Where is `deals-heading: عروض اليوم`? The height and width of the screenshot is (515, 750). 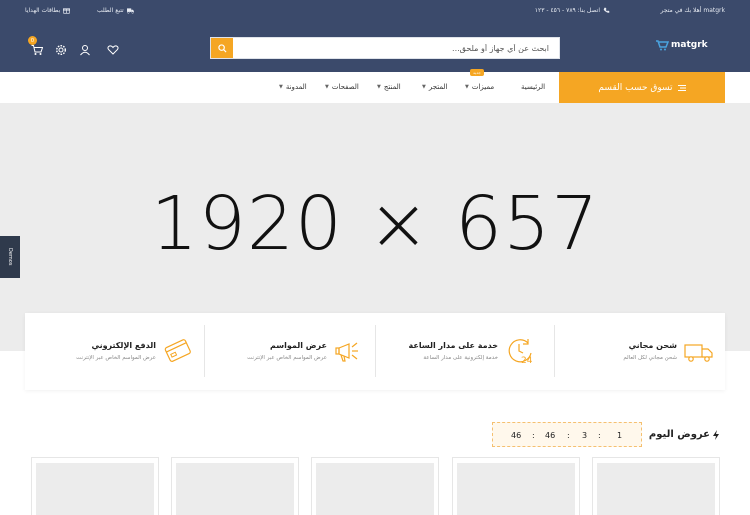 deals-heading: عروض اليوم is located at coordinates (684, 434).